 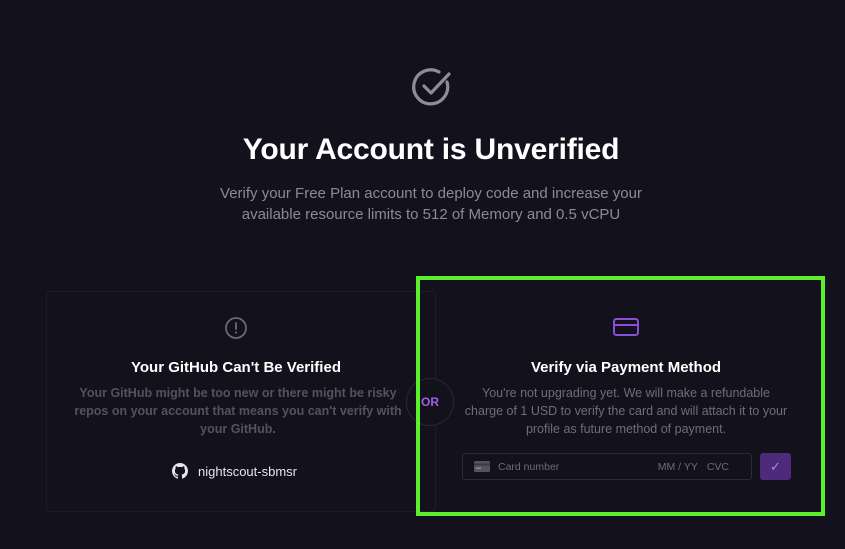 I want to click on github-icon, so click(x=180, y=471).